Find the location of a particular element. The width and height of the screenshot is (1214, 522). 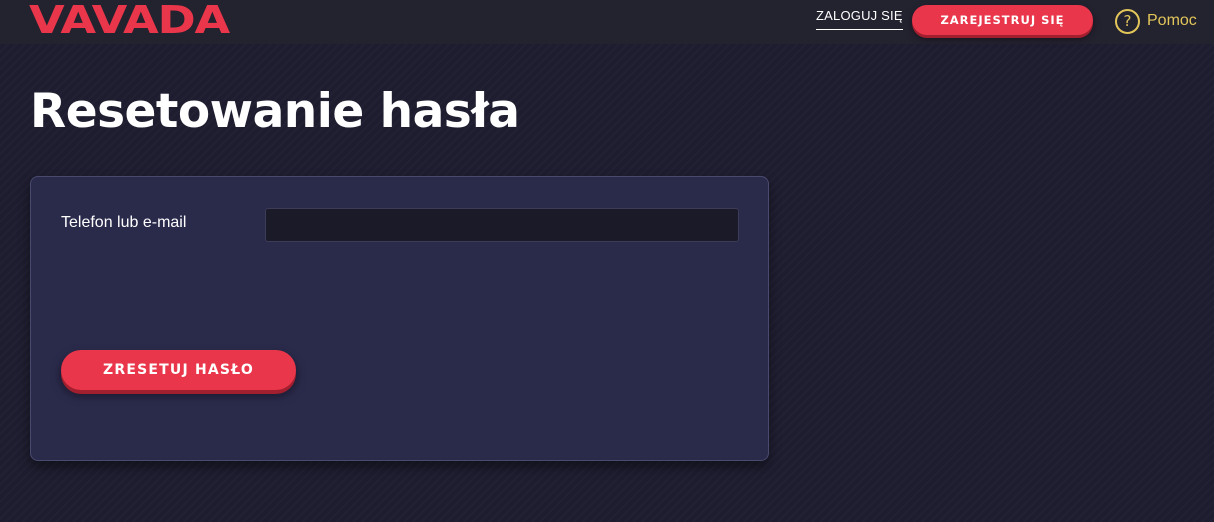

help-label: Pomoc is located at coordinates (1172, 20).